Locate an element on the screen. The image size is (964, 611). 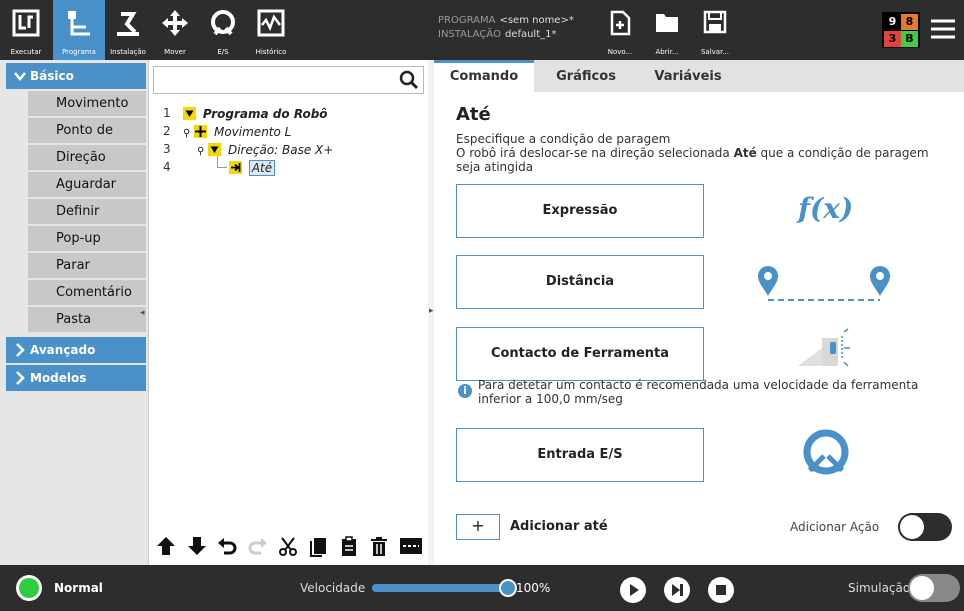
fx-label: f(x) is located at coordinates (826, 208).